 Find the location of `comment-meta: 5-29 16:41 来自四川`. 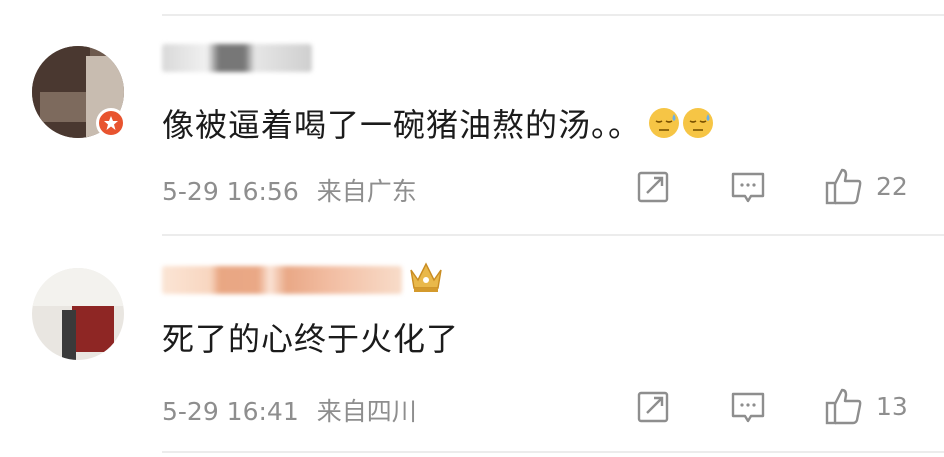

comment-meta: 5-29 16:41 来自四川 is located at coordinates (289, 410).